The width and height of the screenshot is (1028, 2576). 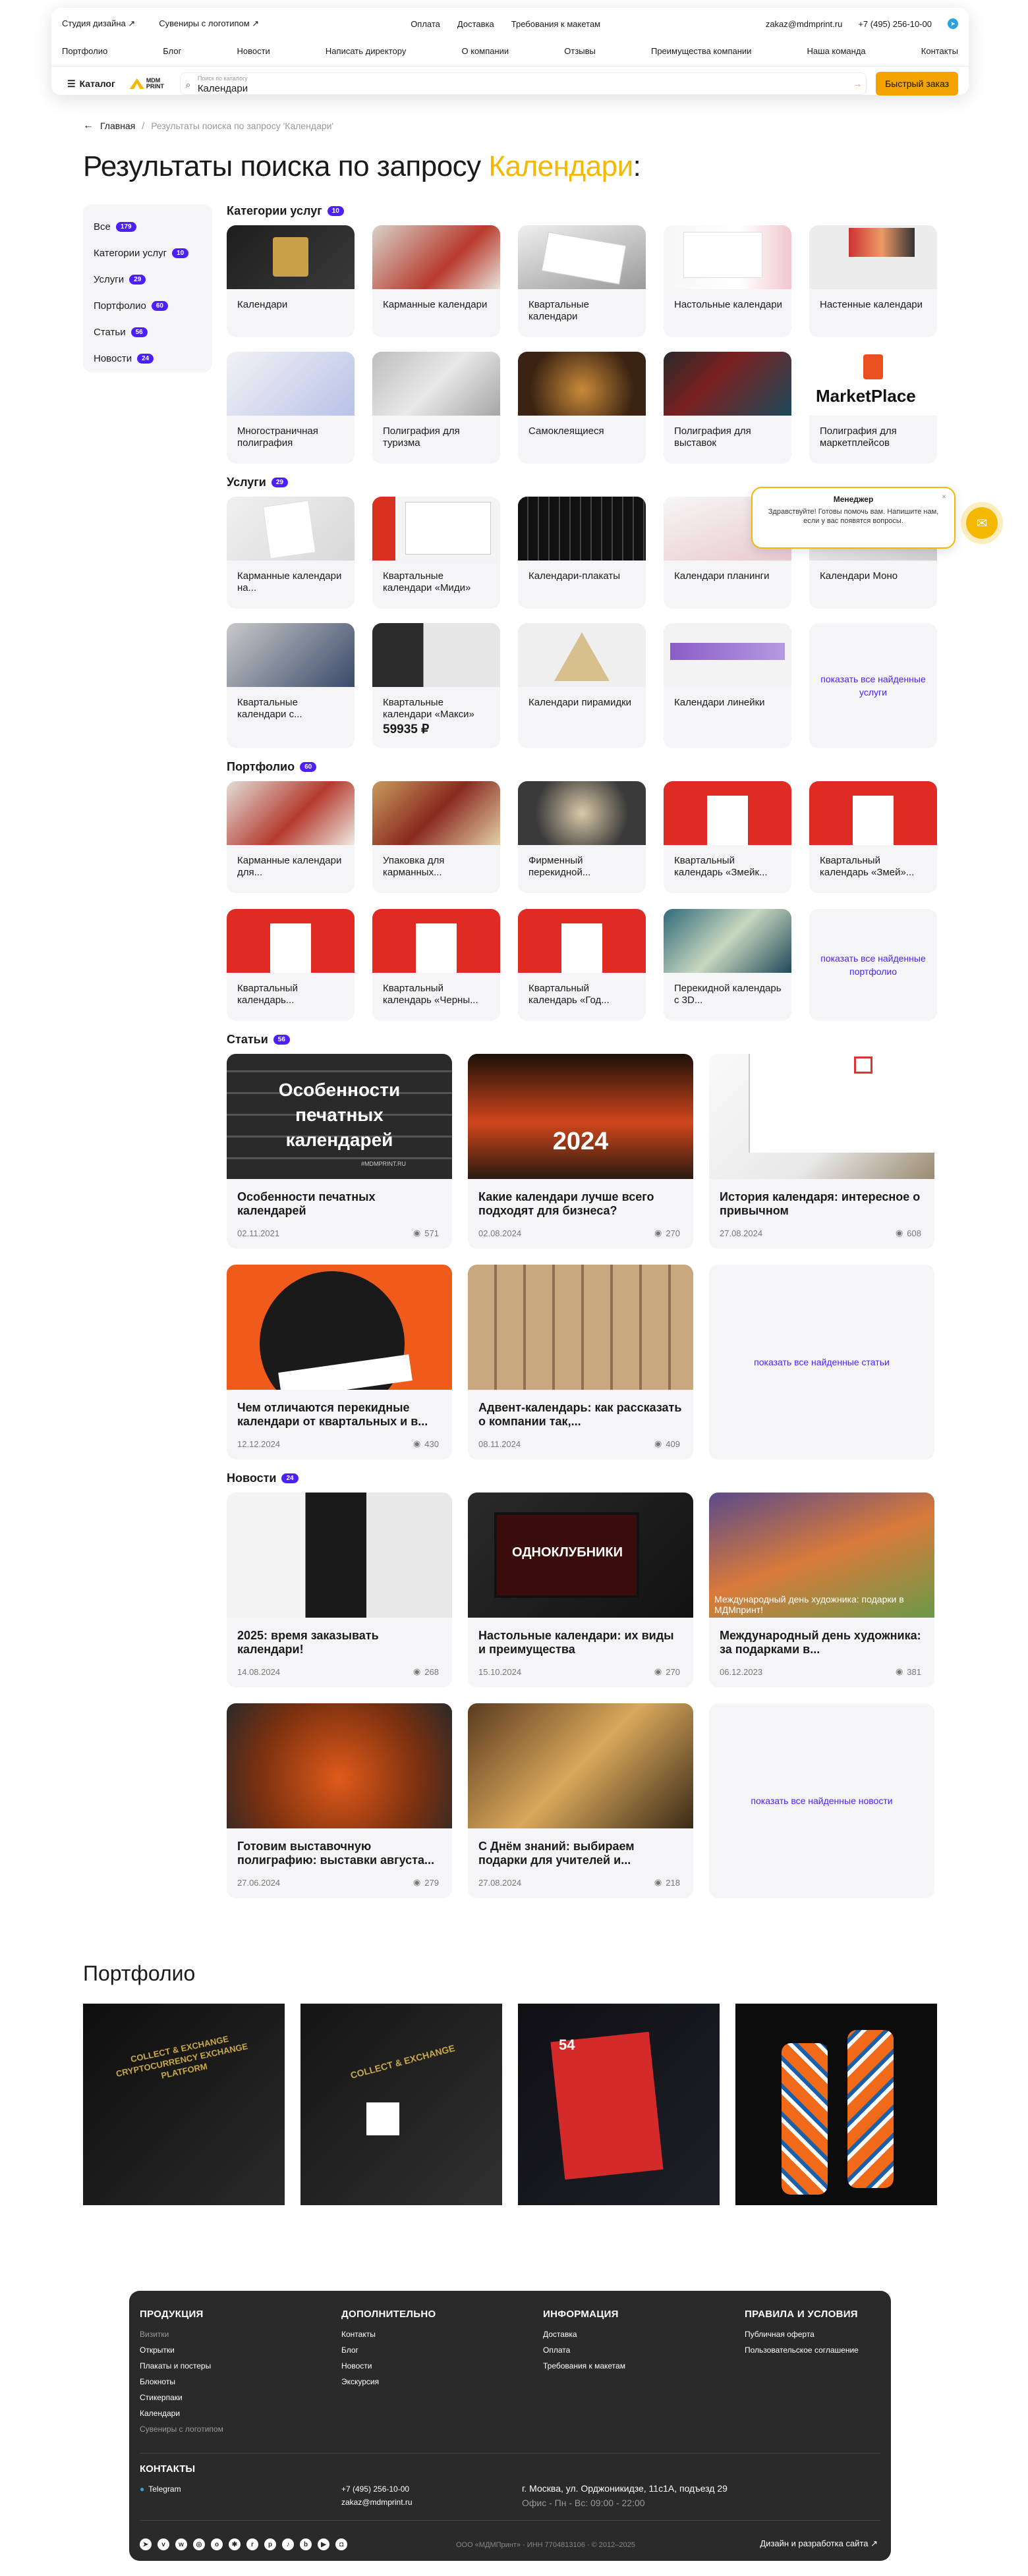 I want to click on payment-link: Оплата, so click(x=425, y=24).